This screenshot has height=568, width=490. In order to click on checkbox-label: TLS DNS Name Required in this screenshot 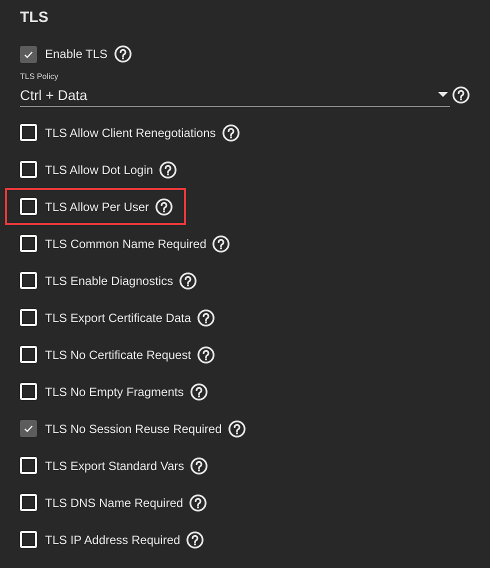, I will do `click(114, 503)`.